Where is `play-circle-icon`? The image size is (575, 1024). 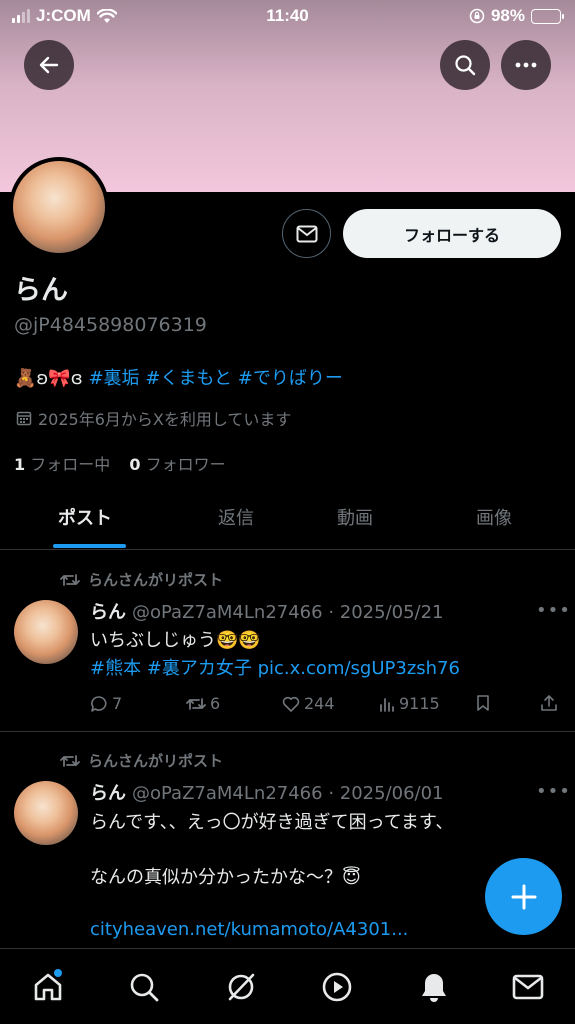
play-circle-icon is located at coordinates (337, 987).